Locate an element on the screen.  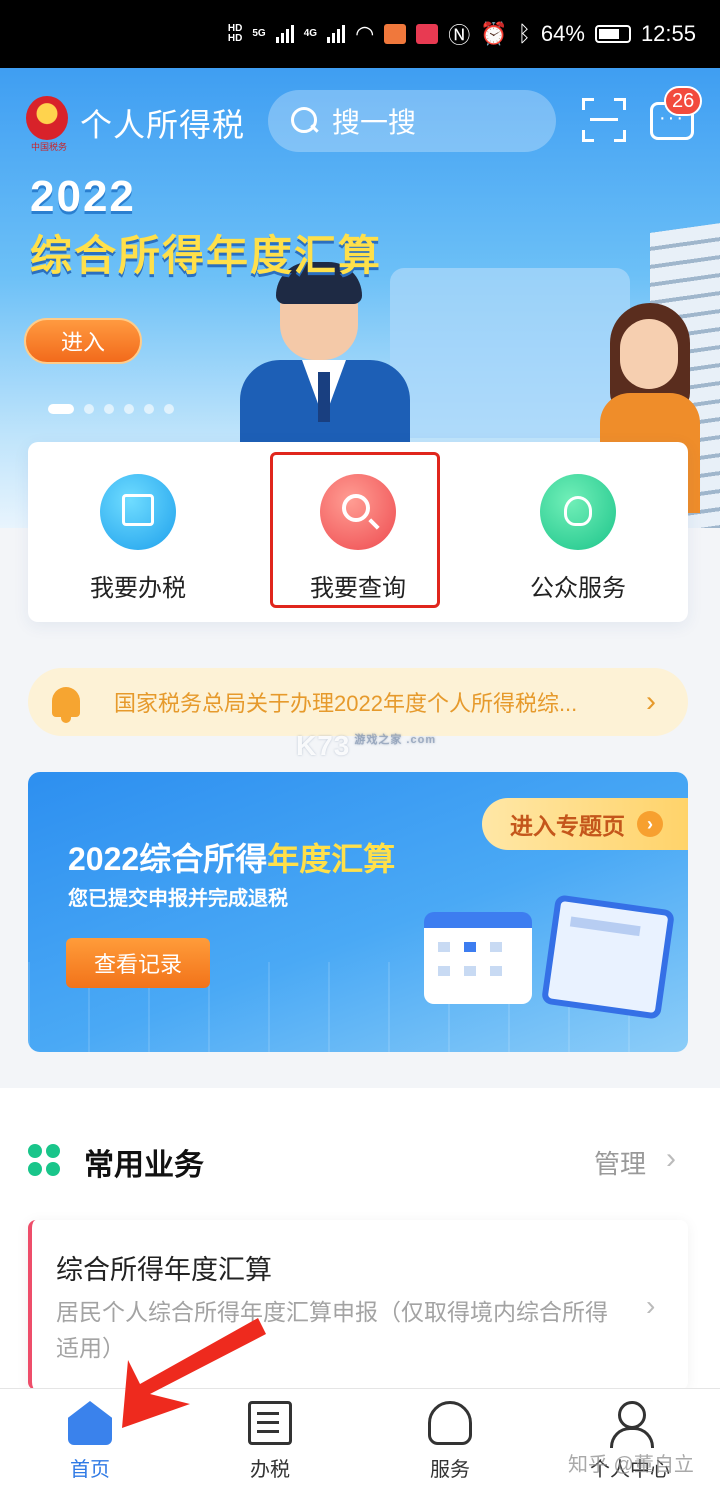
signal-icon is located at coordinates (284, 34).